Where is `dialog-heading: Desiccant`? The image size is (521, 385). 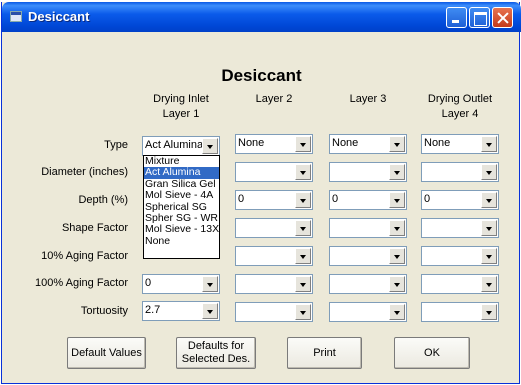
dialog-heading: Desiccant is located at coordinates (261, 75).